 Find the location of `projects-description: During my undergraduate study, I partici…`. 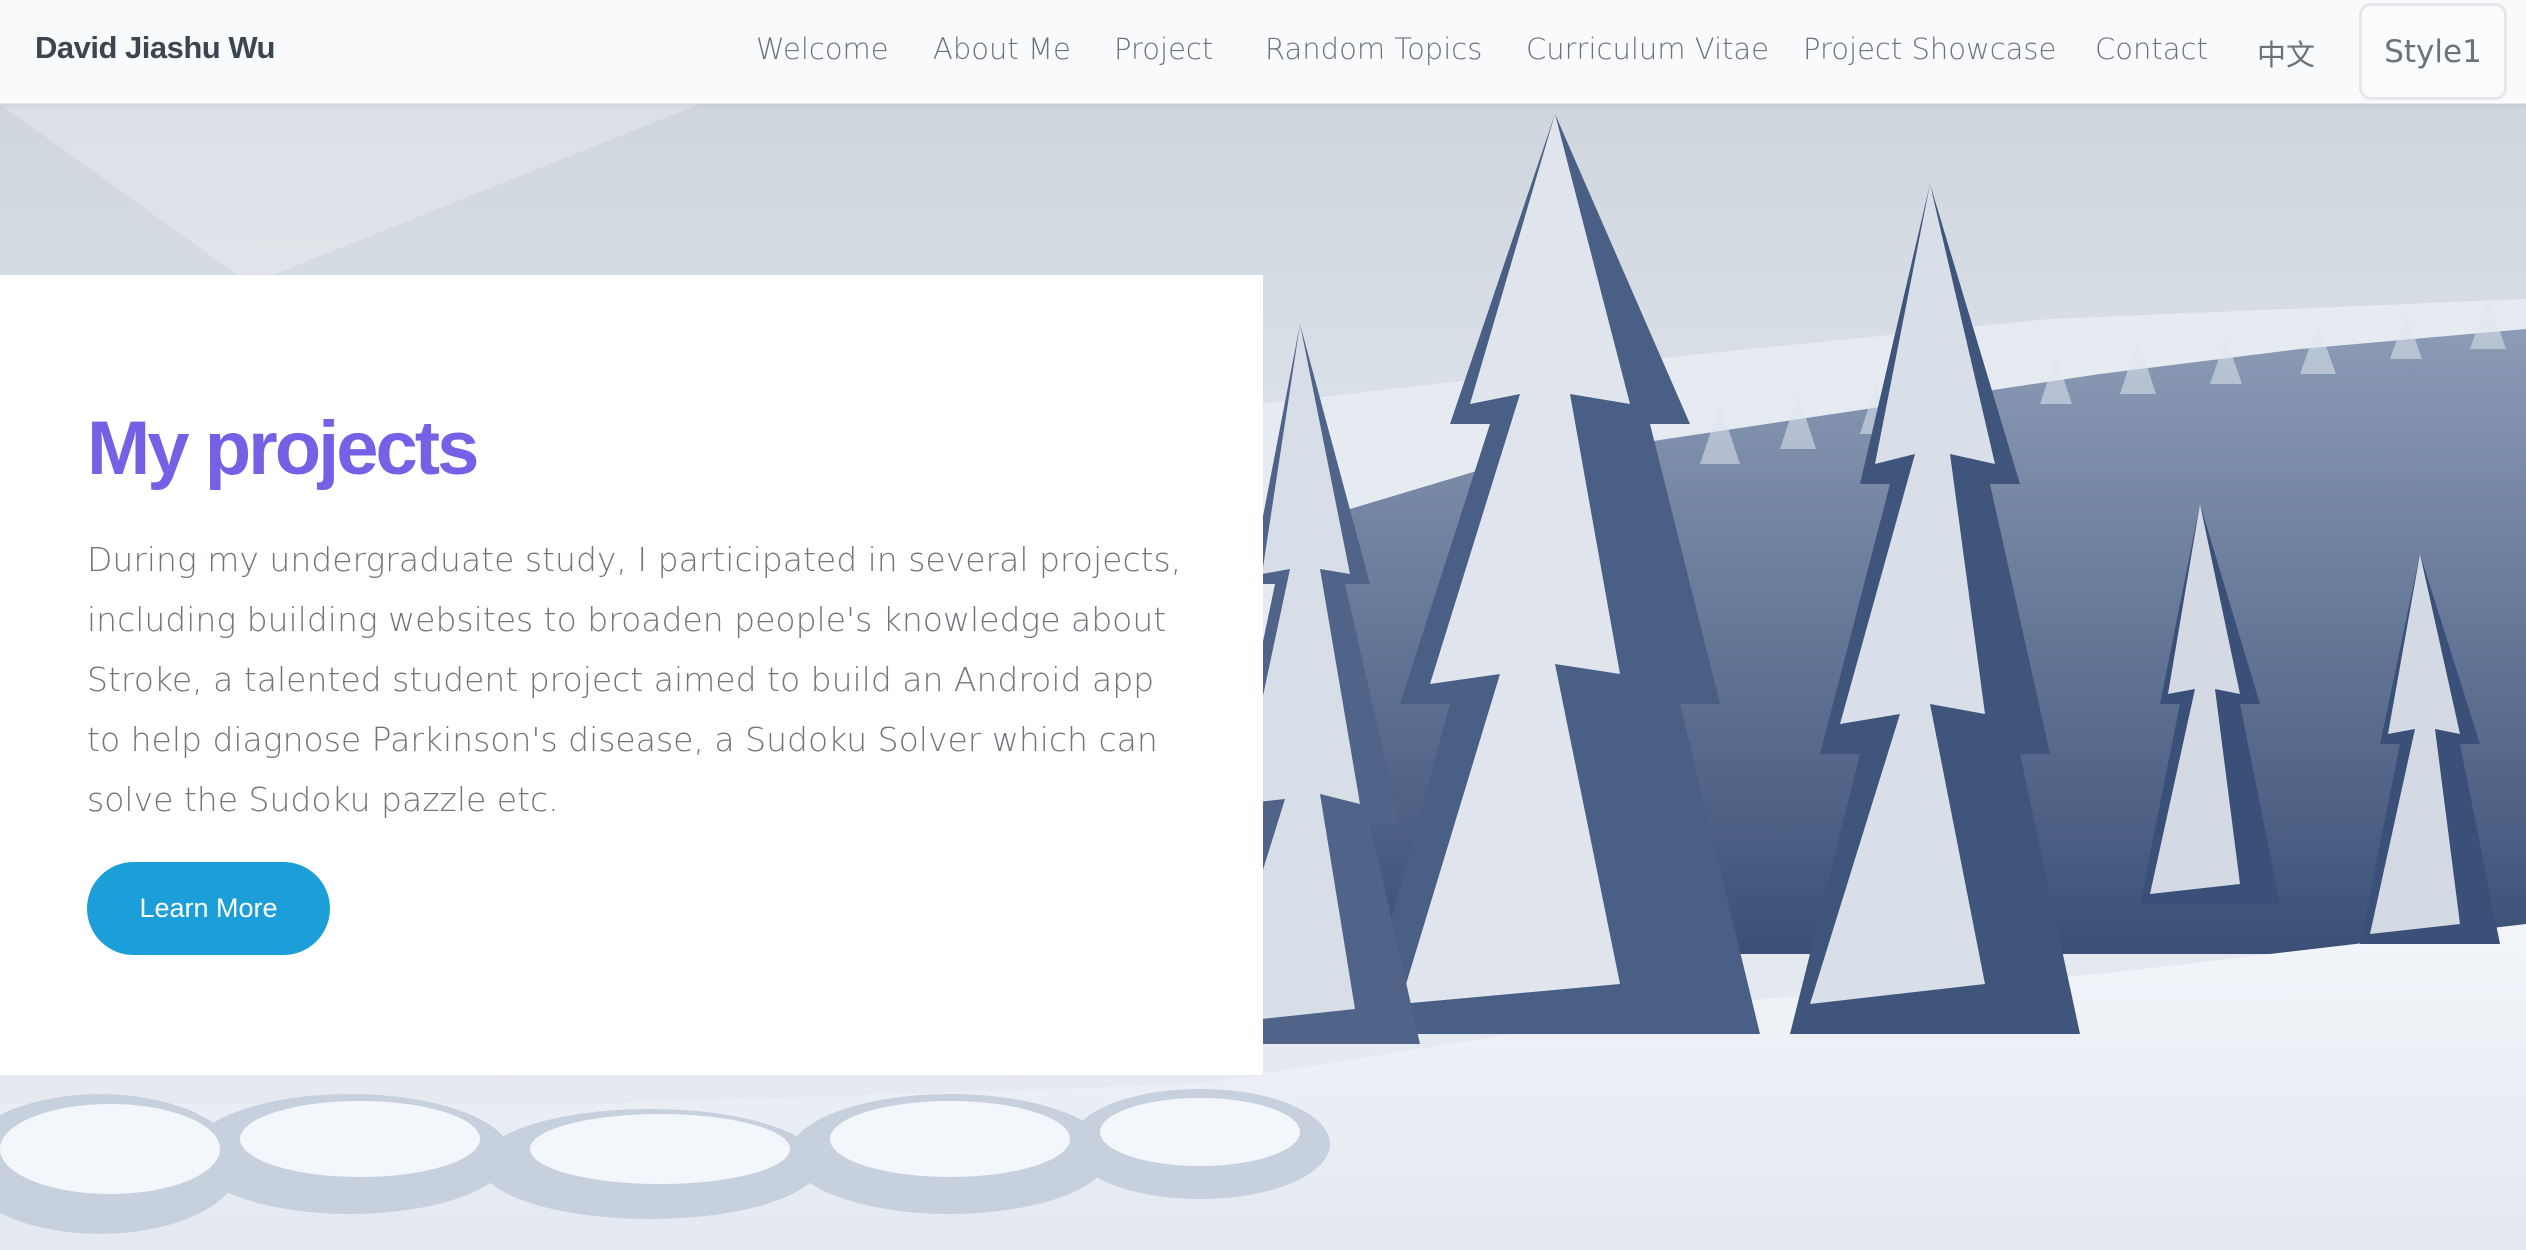

projects-description: During my undergraduate study, I partici… is located at coordinates (634, 679).